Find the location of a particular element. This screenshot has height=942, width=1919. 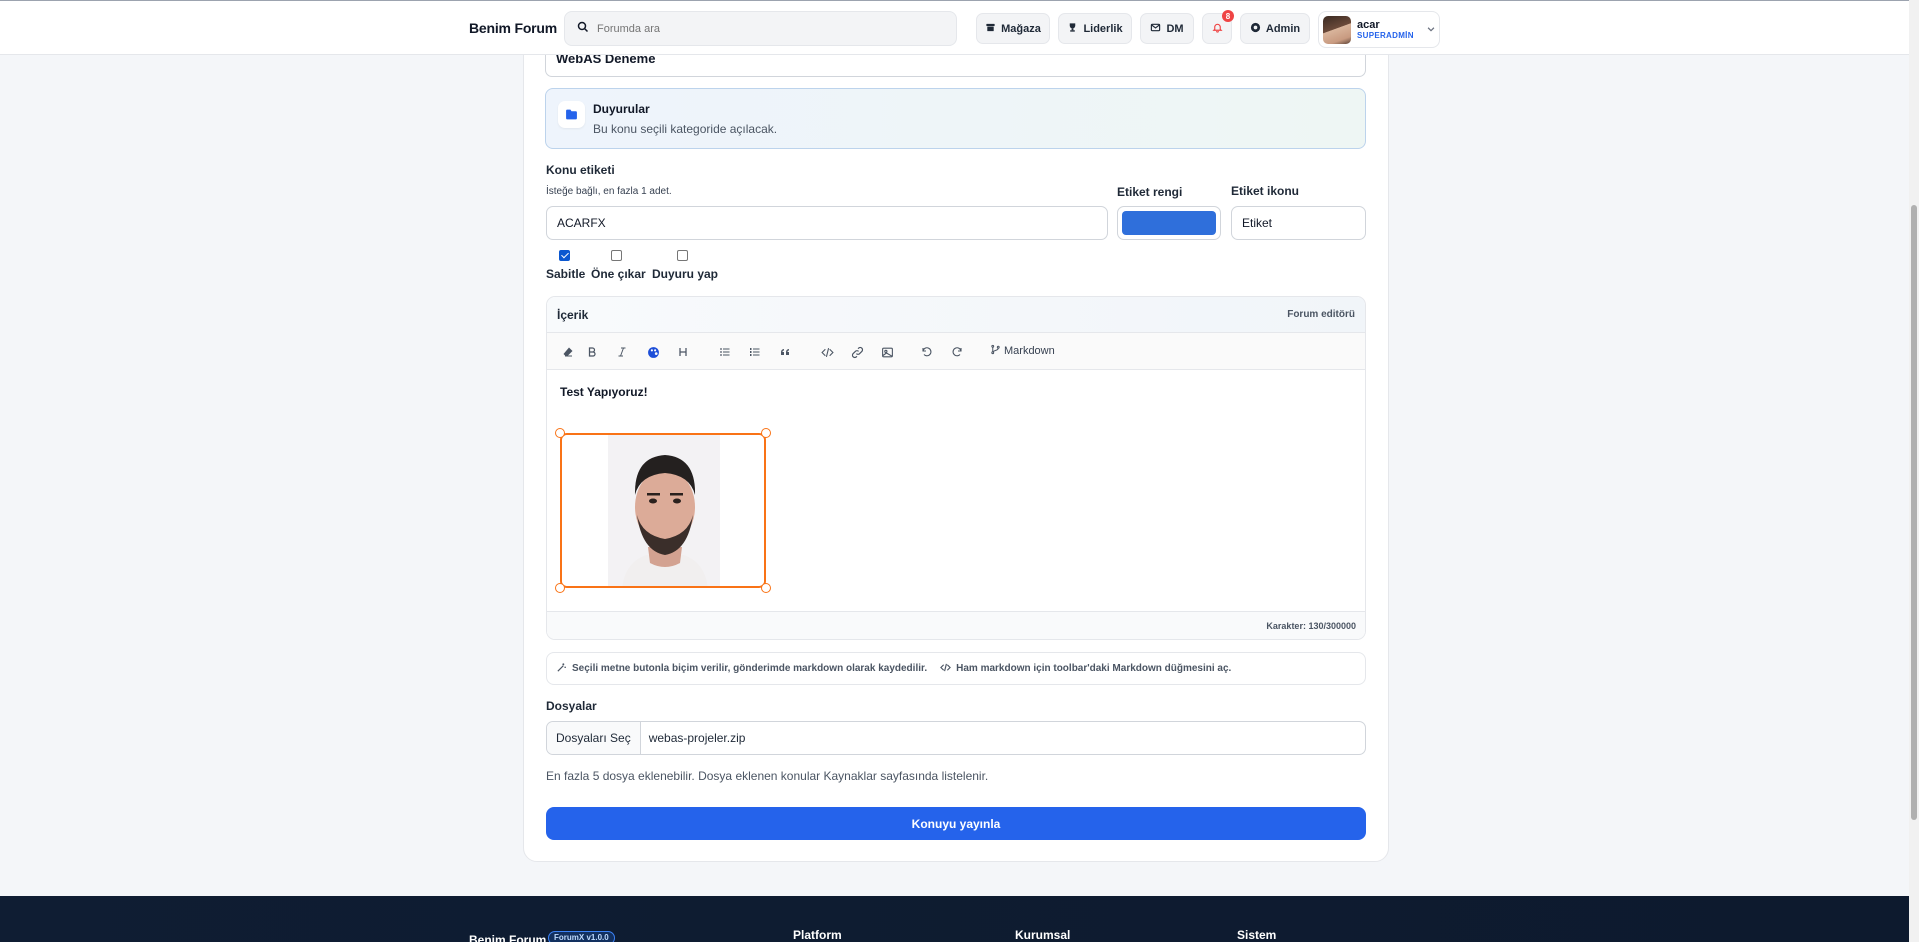

search-input is located at coordinates (762, 28).